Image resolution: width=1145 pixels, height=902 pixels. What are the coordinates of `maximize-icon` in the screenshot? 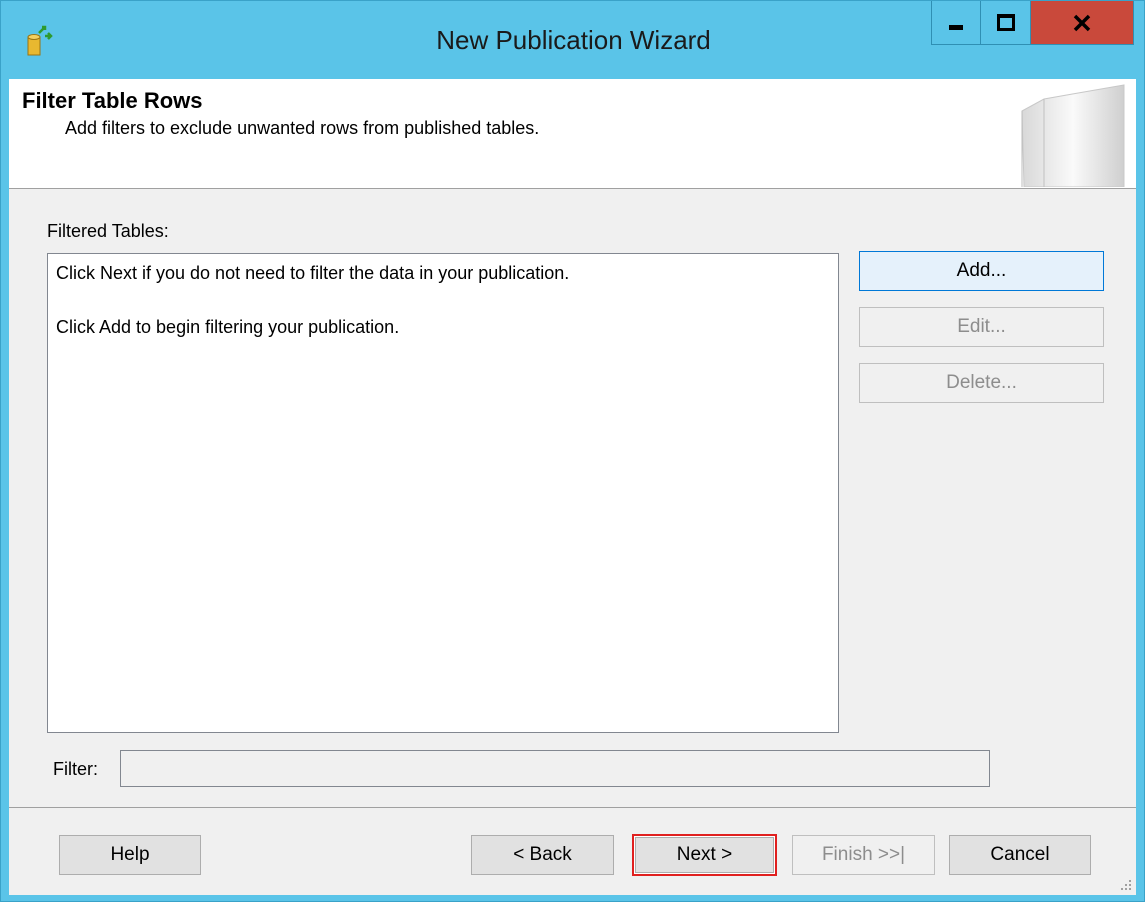 It's located at (1005, 22).